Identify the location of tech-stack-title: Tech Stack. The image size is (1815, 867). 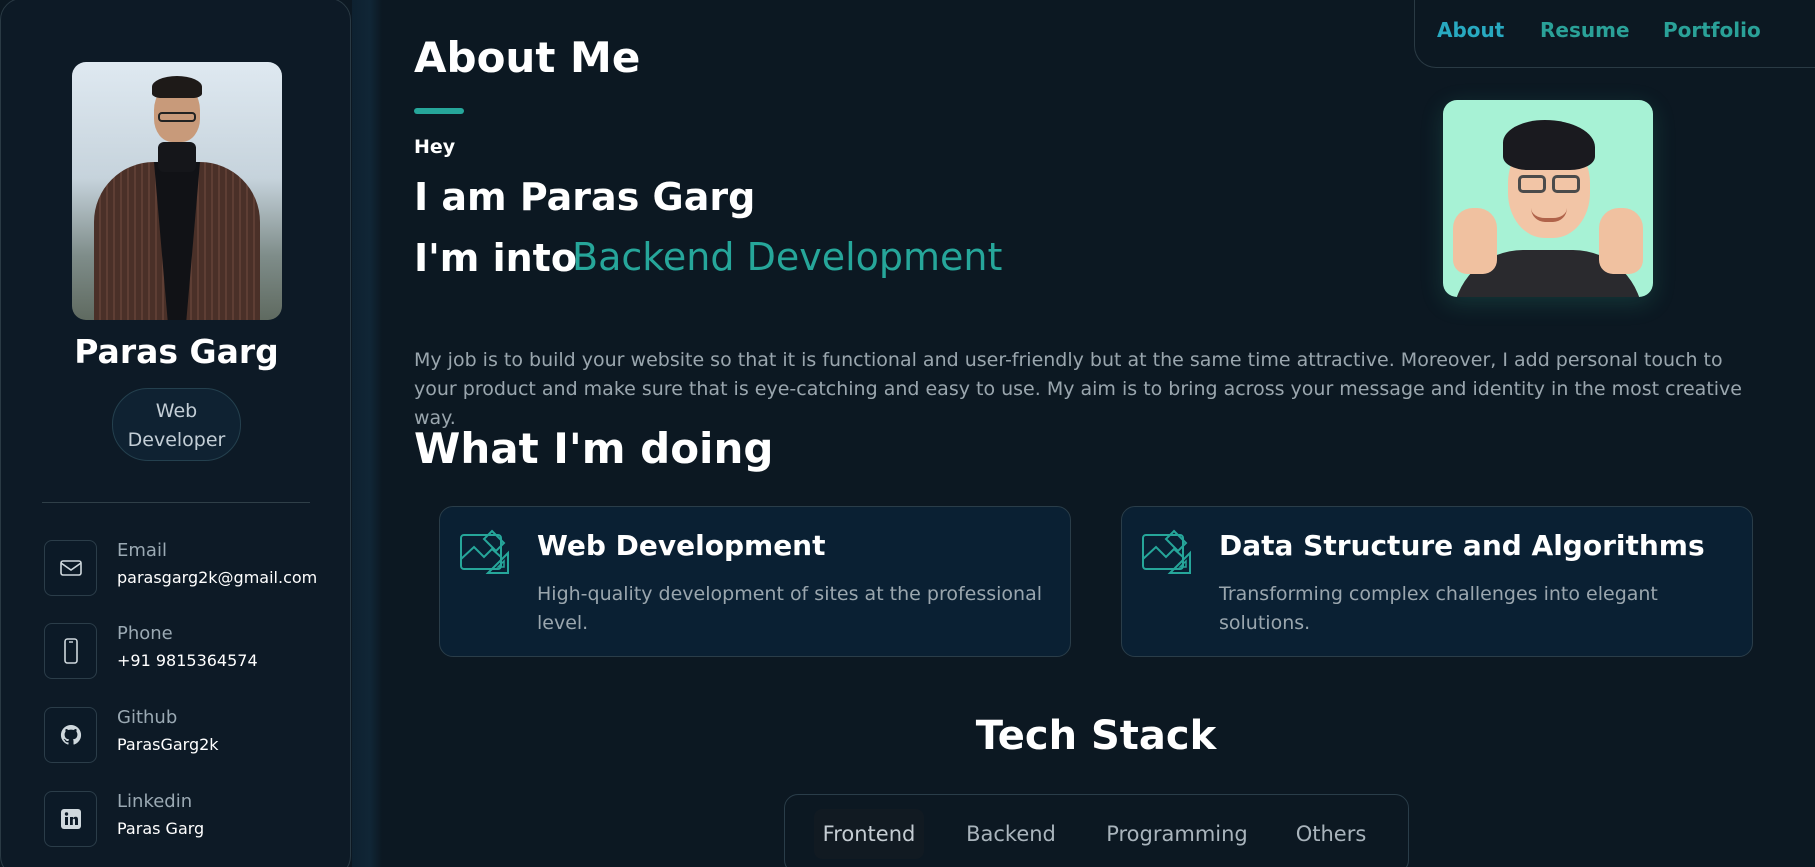
(1096, 736).